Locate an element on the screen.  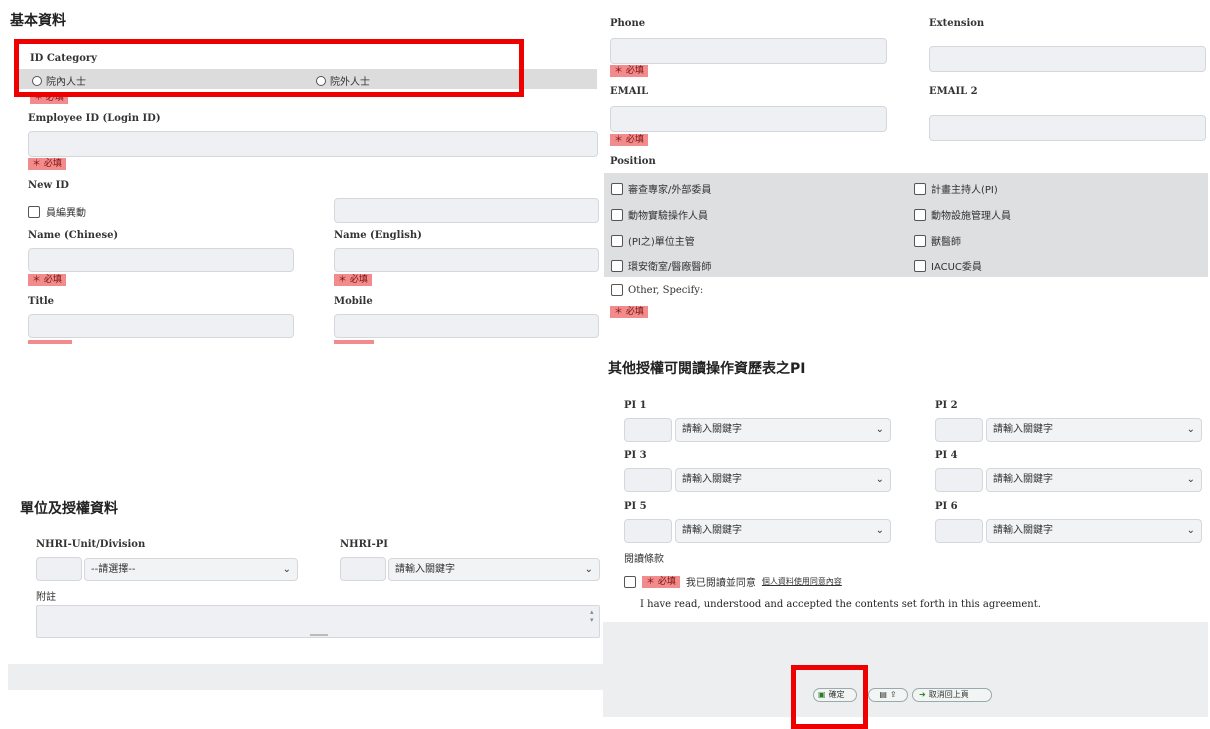
position-safety: 環安衛室/醫廠醫師 is located at coordinates (661, 265).